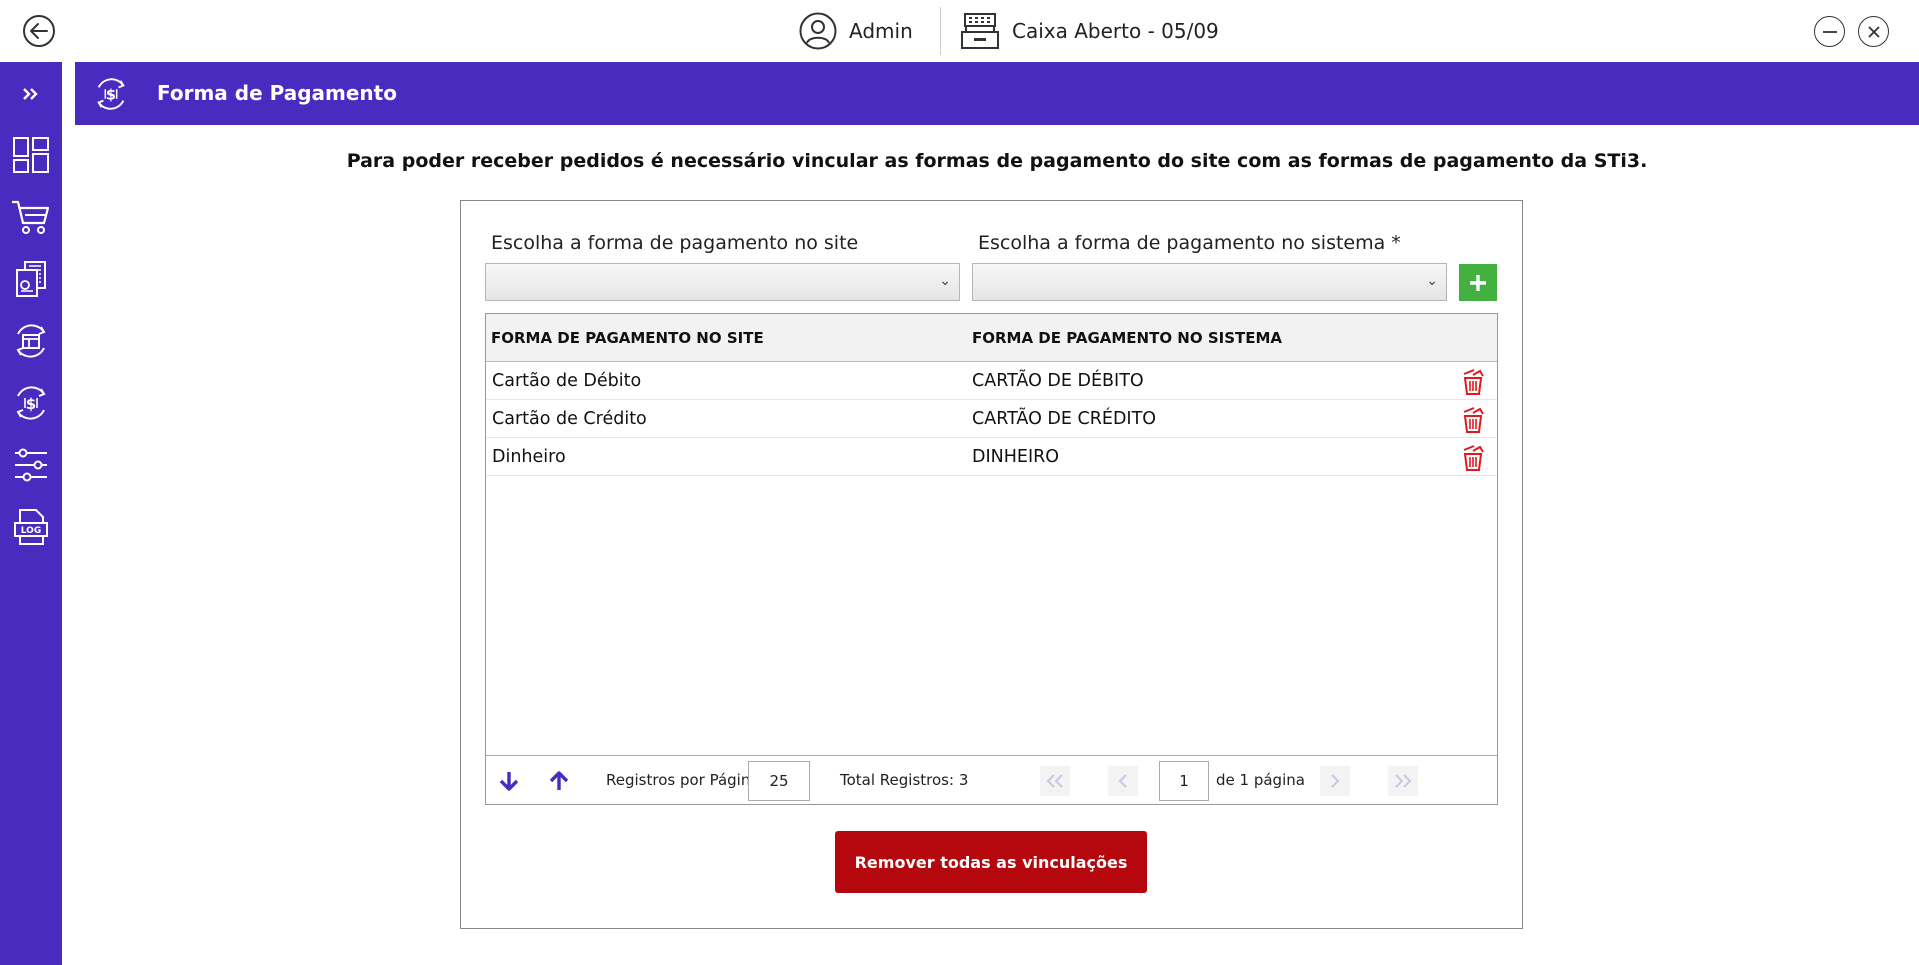 The width and height of the screenshot is (1919, 965). I want to click on arrow-left-icon, so click(39, 31).